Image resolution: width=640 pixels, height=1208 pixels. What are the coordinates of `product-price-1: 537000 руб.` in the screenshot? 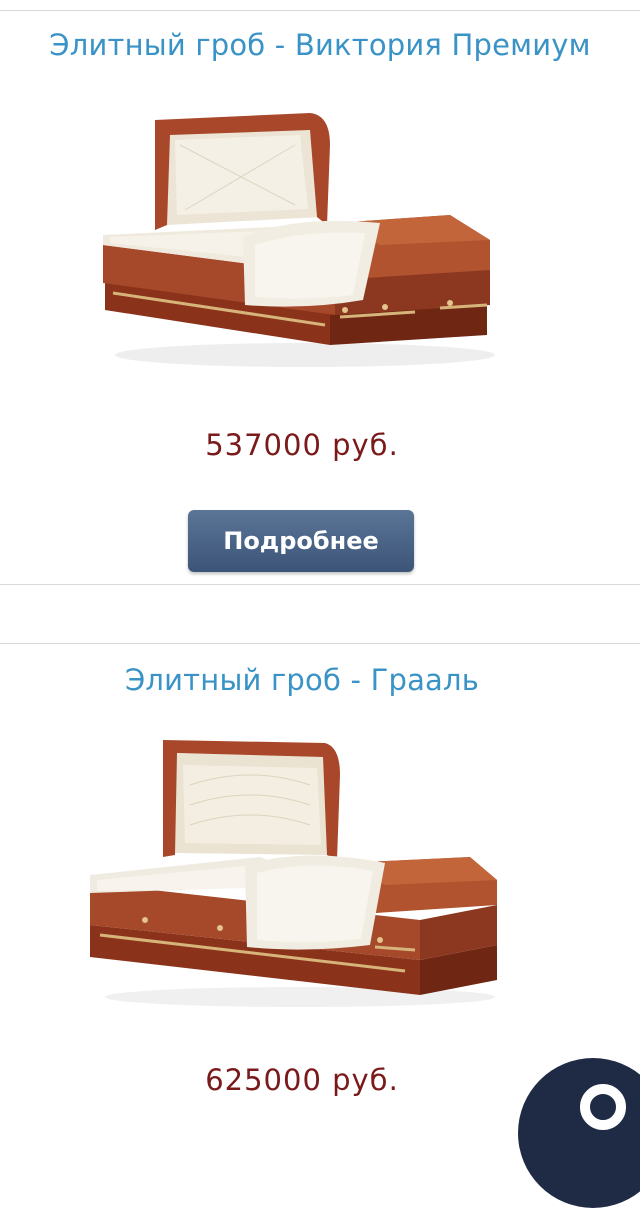 It's located at (302, 445).